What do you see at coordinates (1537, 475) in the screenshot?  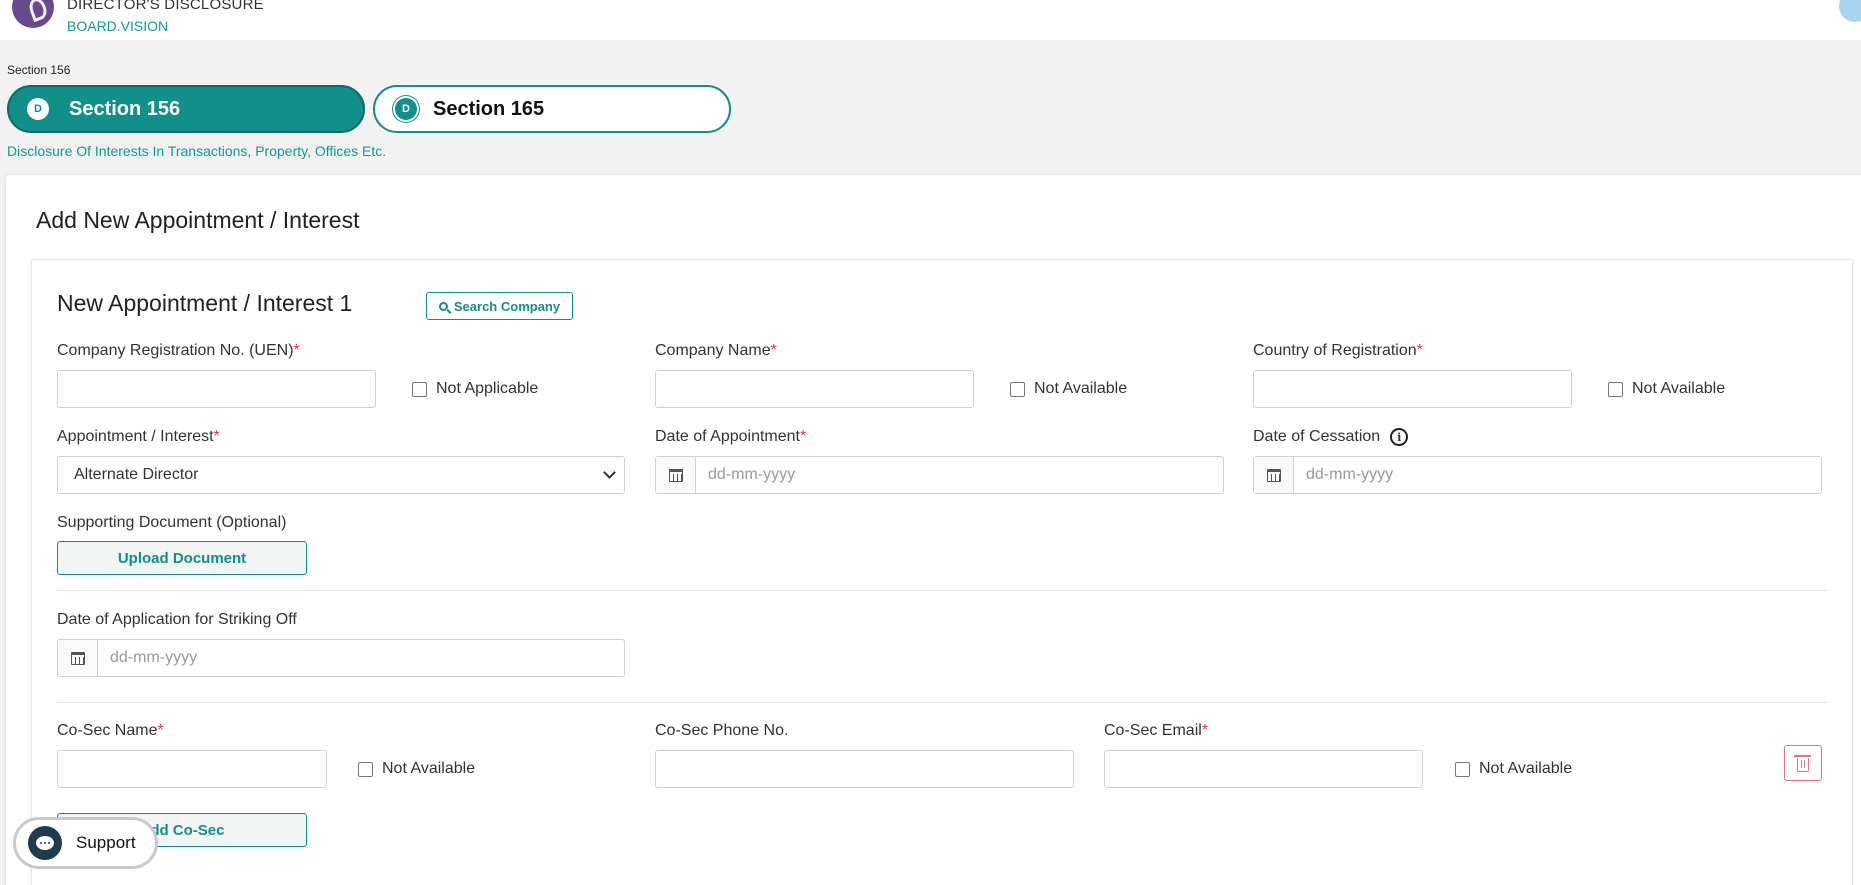 I see `date-of-cessation-field: dd-mm-yyyy` at bounding box center [1537, 475].